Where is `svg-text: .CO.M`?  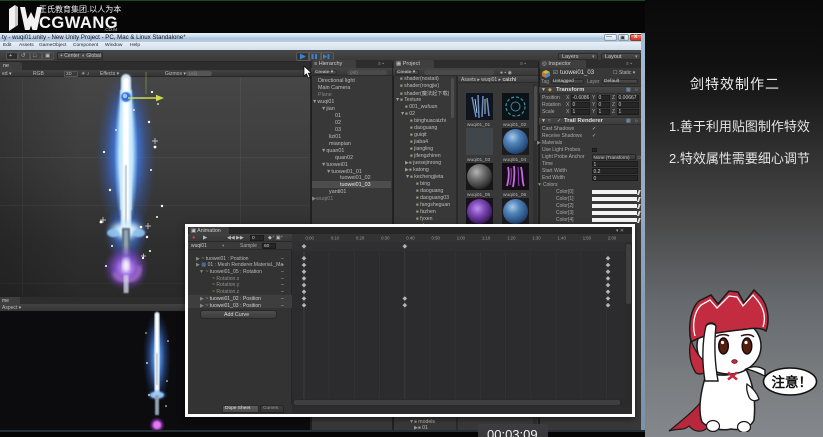
svg-text: .CO.M is located at coordinates (110, 29).